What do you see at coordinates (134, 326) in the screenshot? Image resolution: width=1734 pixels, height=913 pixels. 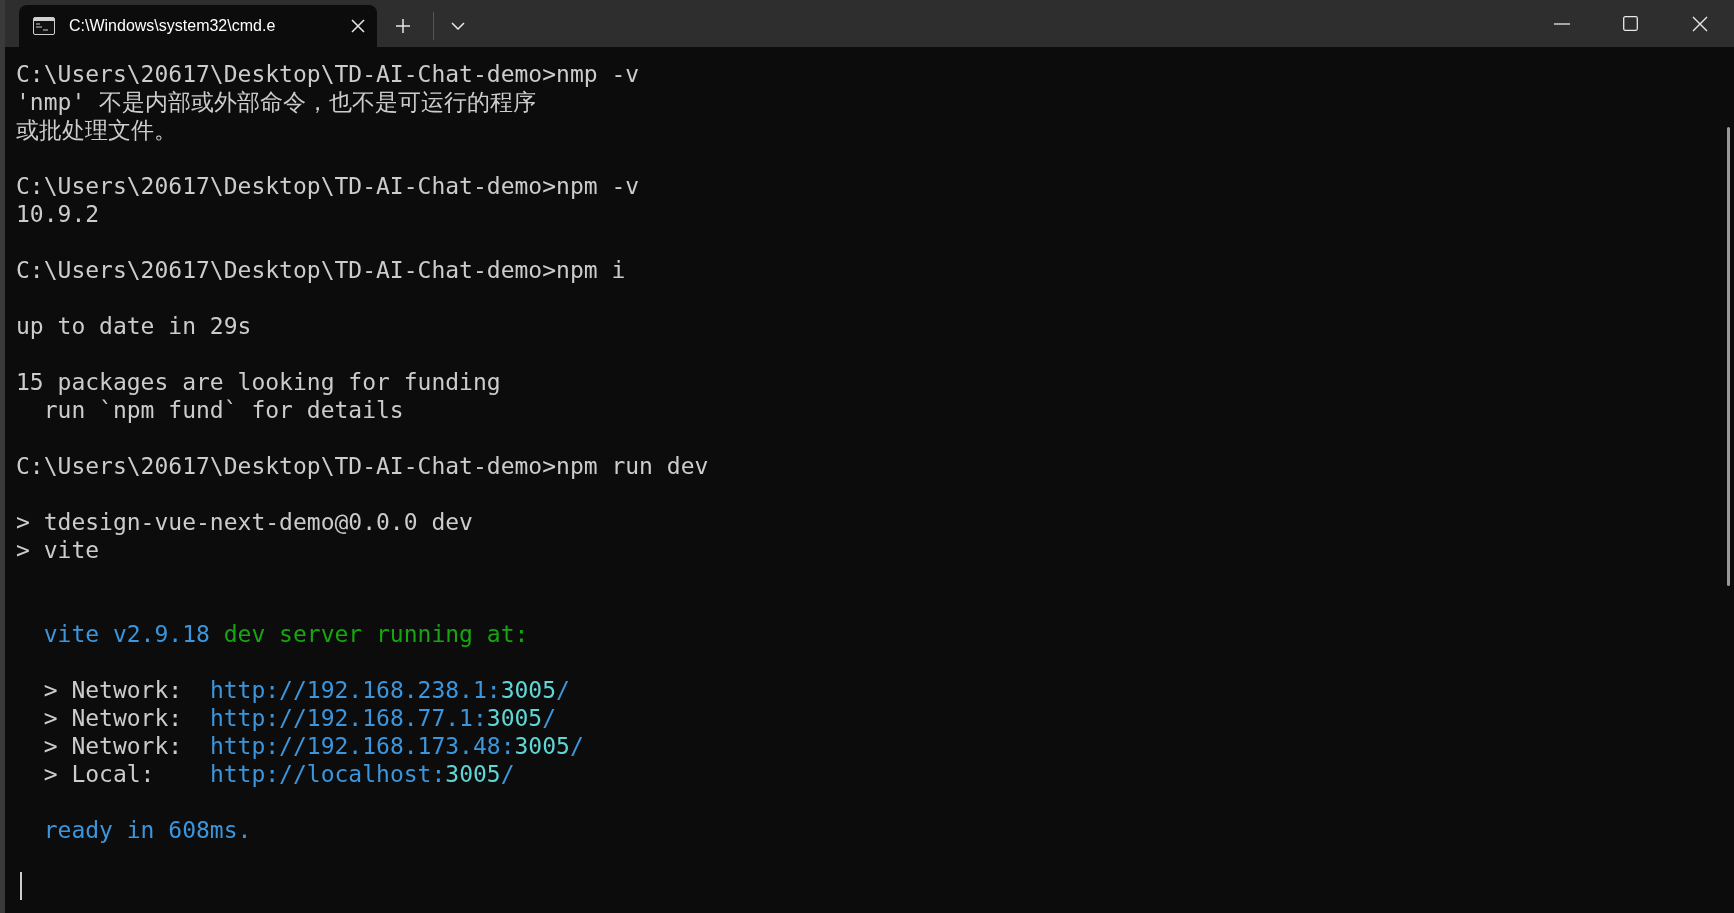 I see `terminal-line: up to date in 29s` at bounding box center [134, 326].